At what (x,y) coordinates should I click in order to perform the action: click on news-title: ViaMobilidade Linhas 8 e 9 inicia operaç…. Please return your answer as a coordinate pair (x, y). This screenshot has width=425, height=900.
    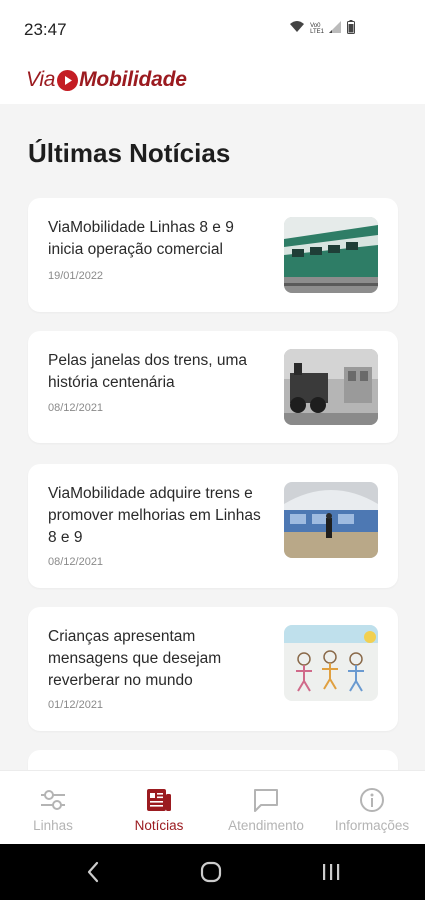
    Looking at the image, I should click on (141, 238).